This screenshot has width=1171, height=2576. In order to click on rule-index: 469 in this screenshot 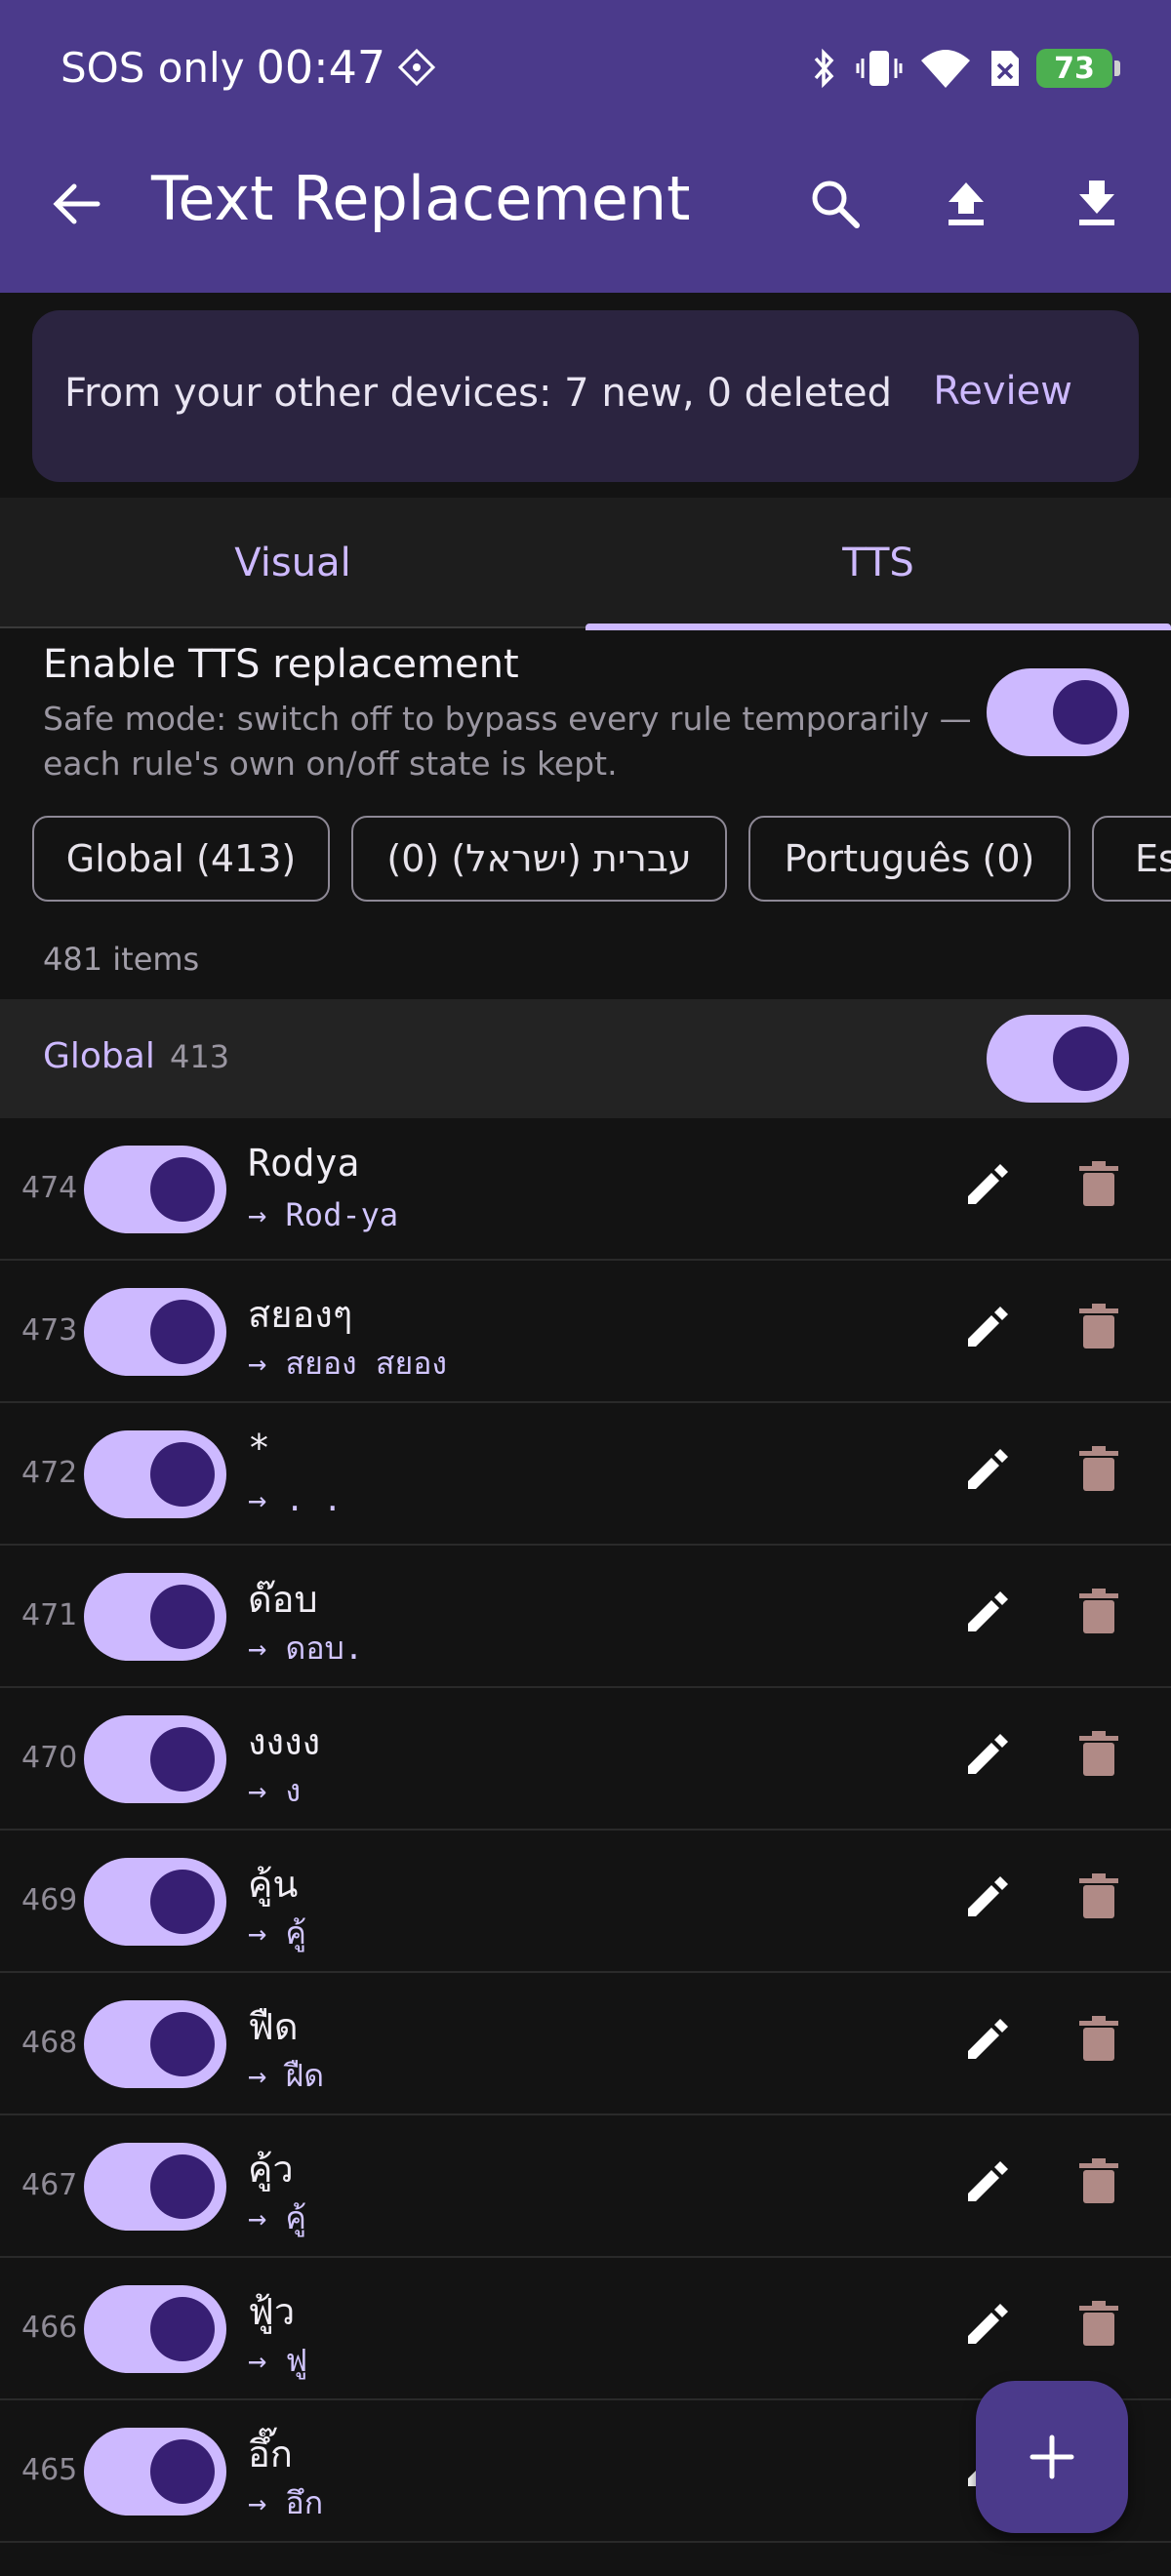, I will do `click(49, 1900)`.